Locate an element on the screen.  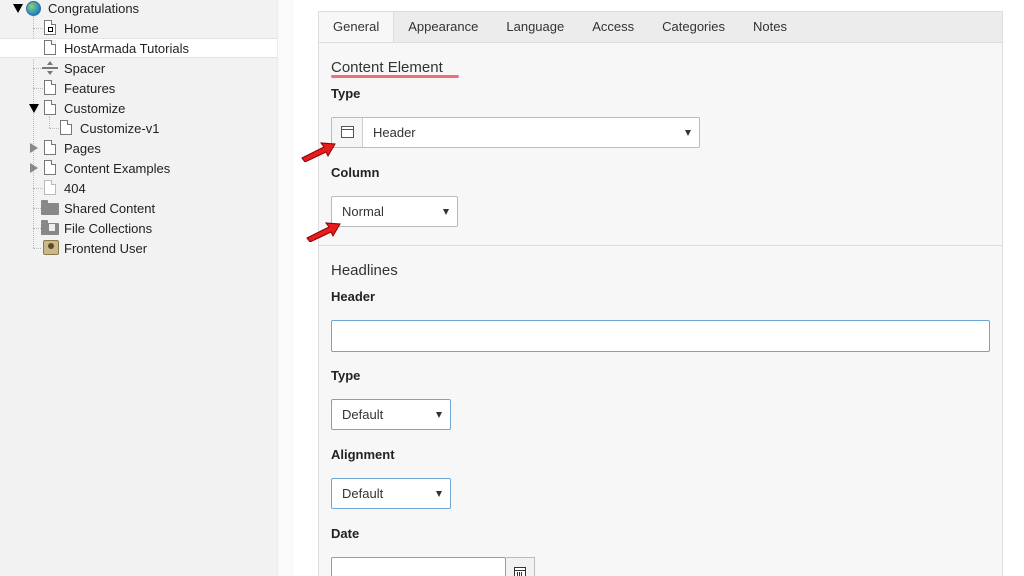
header-type-label: Type is located at coordinates (346, 375).